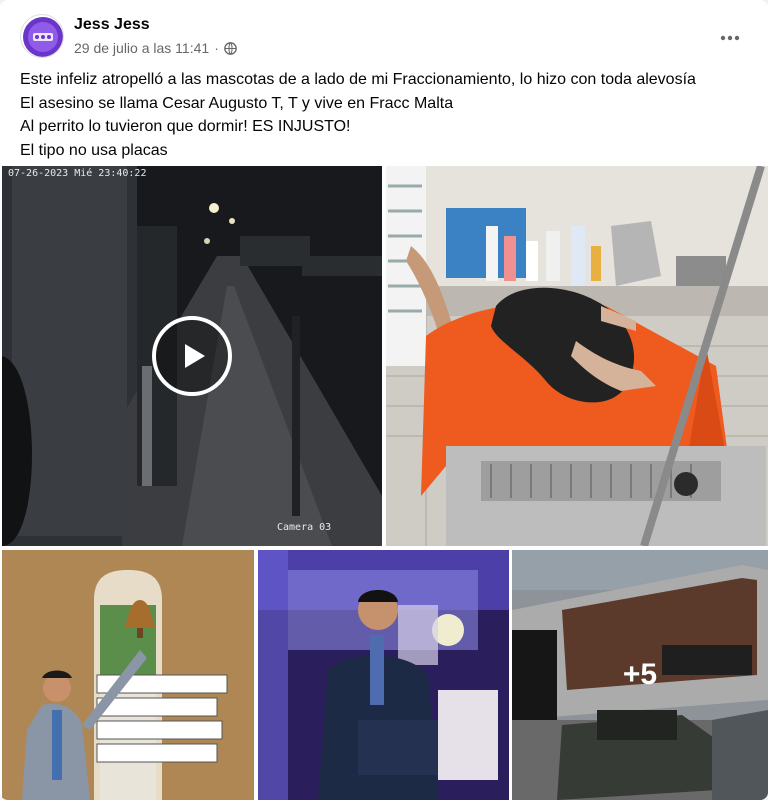 Image resolution: width=768 pixels, height=800 pixels. What do you see at coordinates (94, 150) in the screenshot?
I see `post-text-line: El tipo no usa placas` at bounding box center [94, 150].